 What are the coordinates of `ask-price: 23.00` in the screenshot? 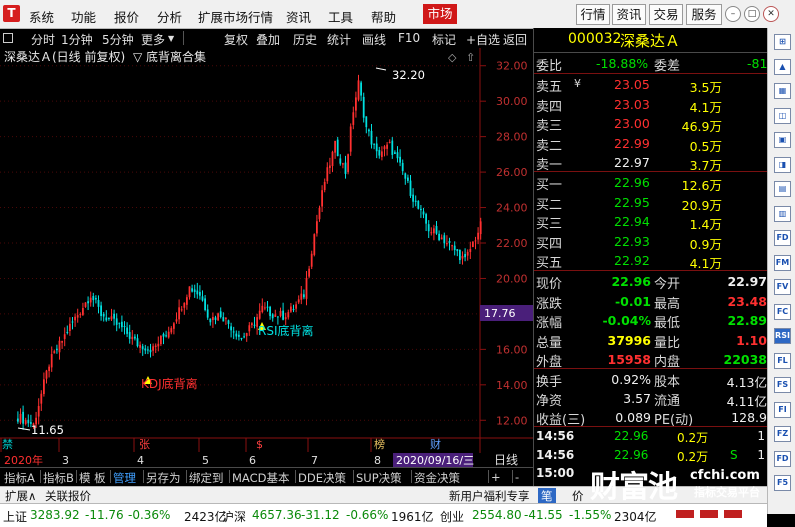 It's located at (632, 123).